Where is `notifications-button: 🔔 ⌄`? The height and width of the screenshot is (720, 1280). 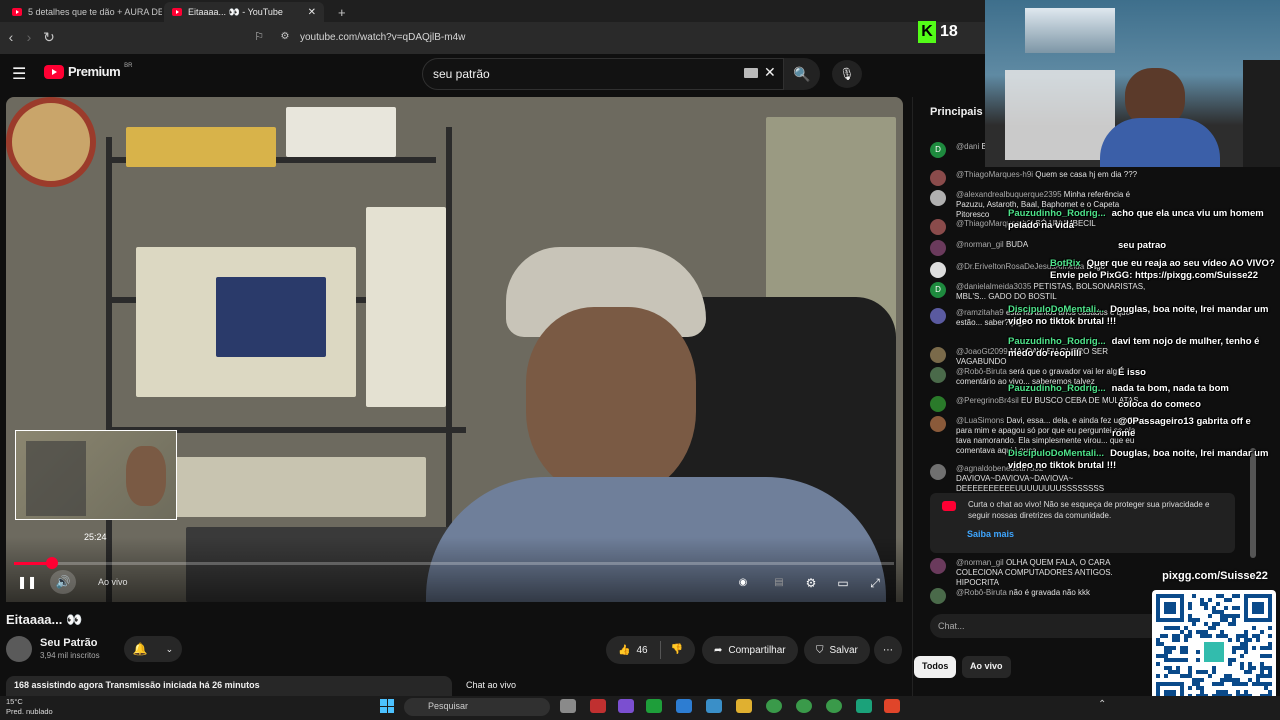
notifications-button: 🔔 ⌄ is located at coordinates (153, 649).